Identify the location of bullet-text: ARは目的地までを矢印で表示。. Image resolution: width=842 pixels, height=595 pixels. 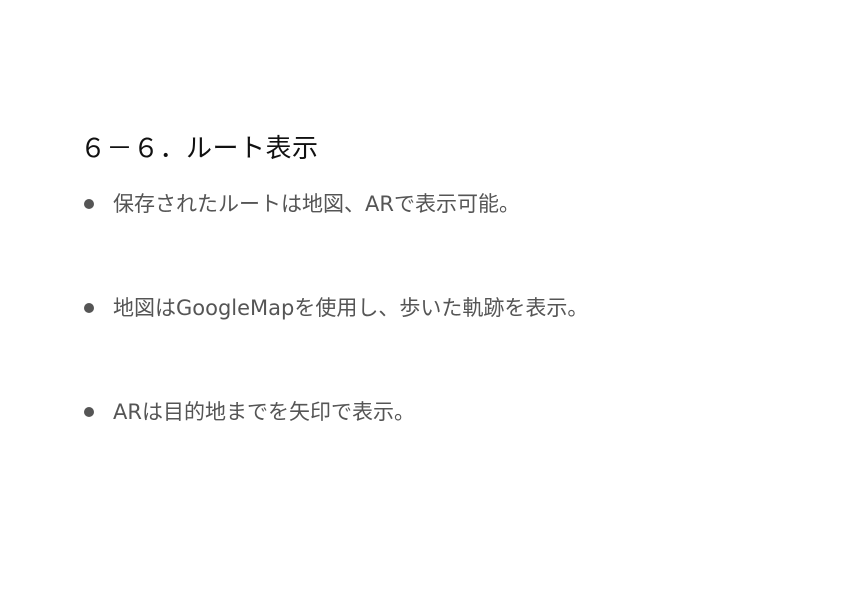
(264, 412).